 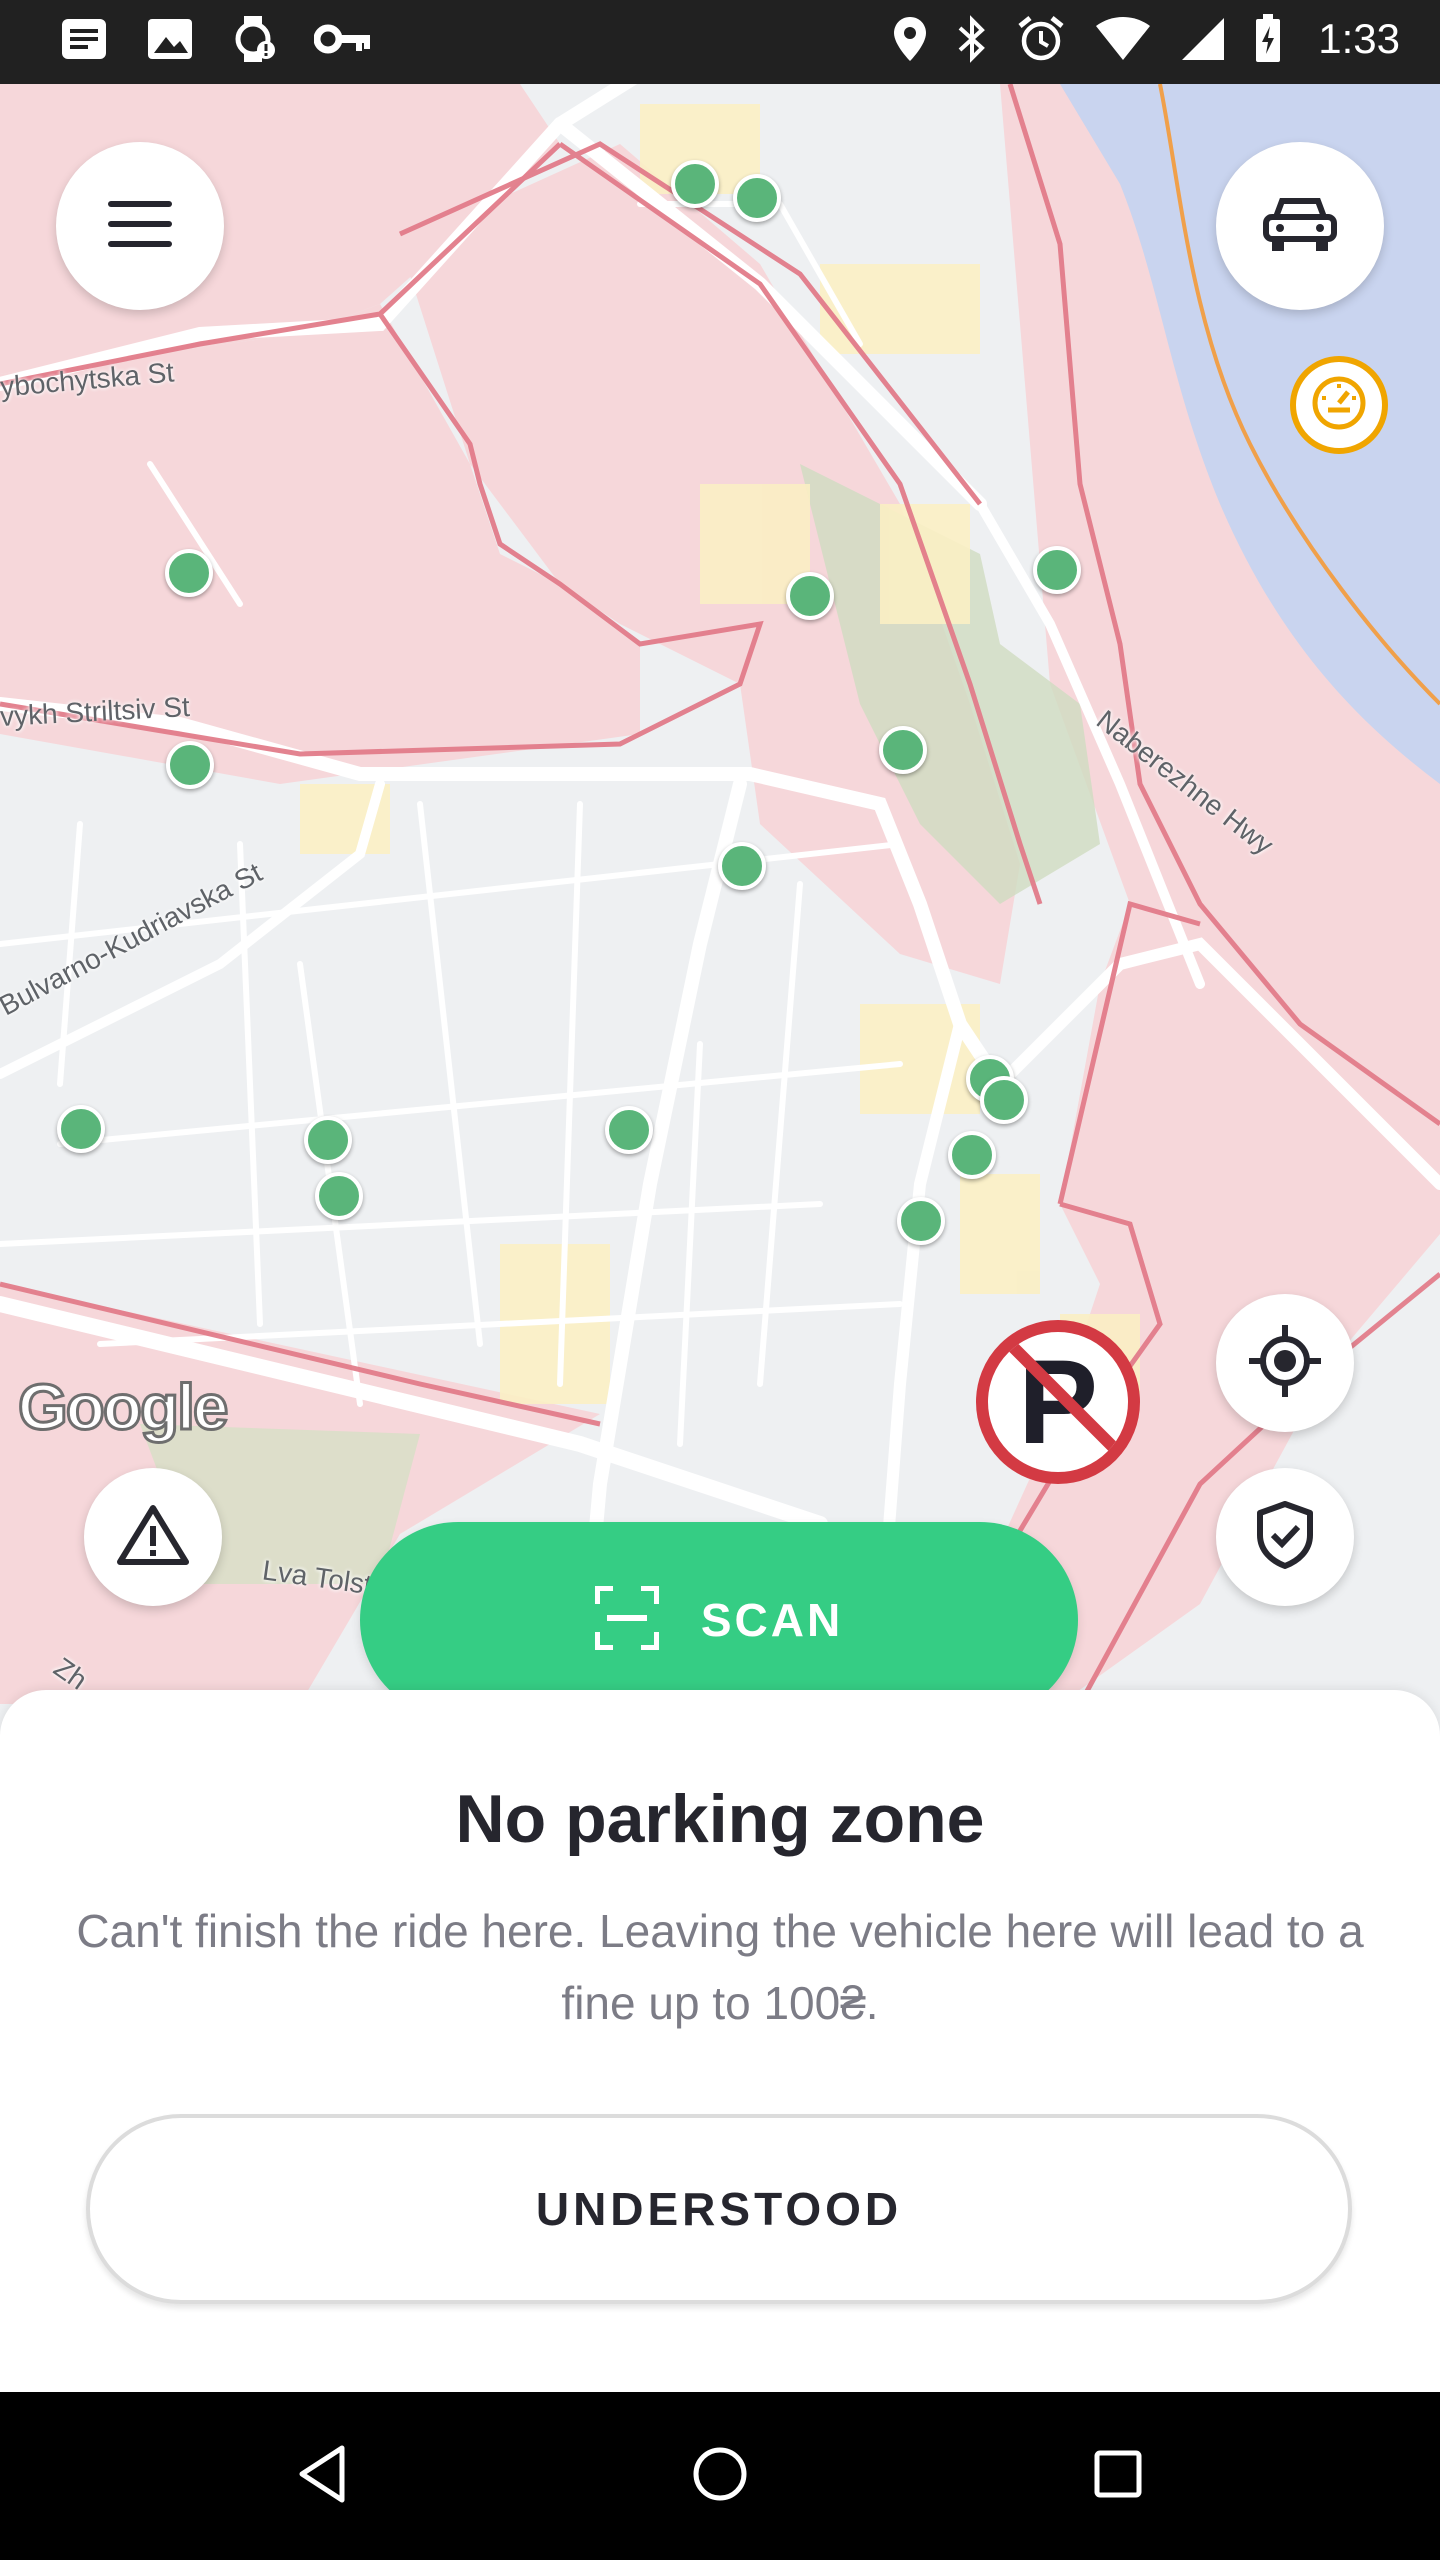 I want to click on scan-frame-icon, so click(x=626, y=1619).